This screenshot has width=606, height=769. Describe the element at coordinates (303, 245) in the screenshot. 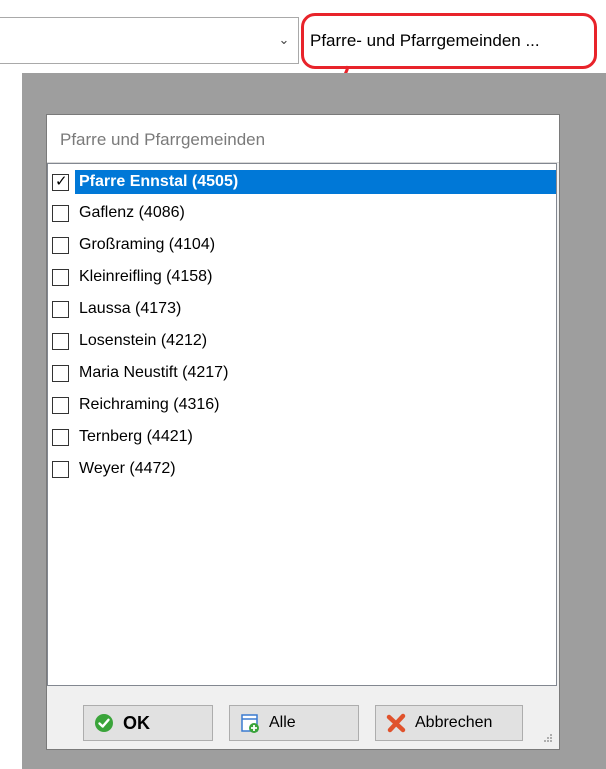

I see `list-item: Großraming (4104)` at that location.